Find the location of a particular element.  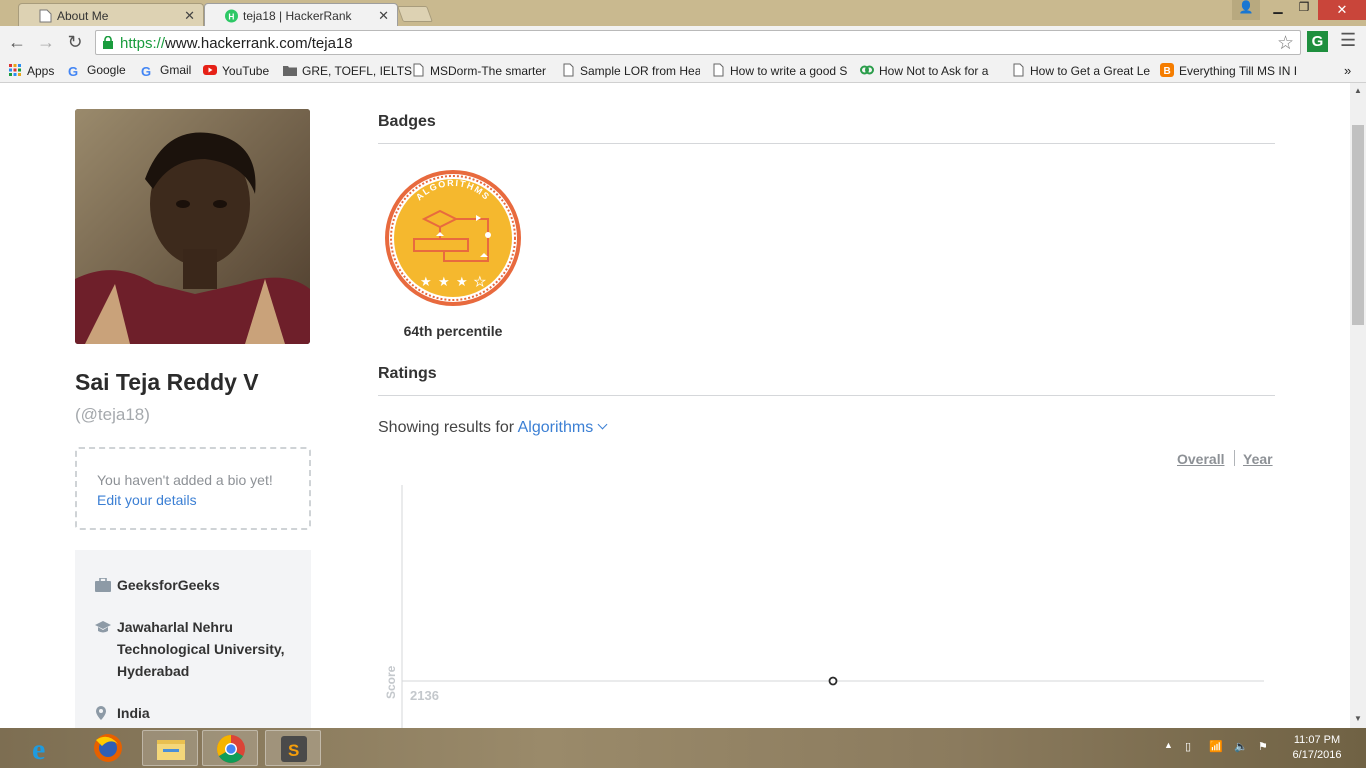

briefcase-icon is located at coordinates (103, 585).